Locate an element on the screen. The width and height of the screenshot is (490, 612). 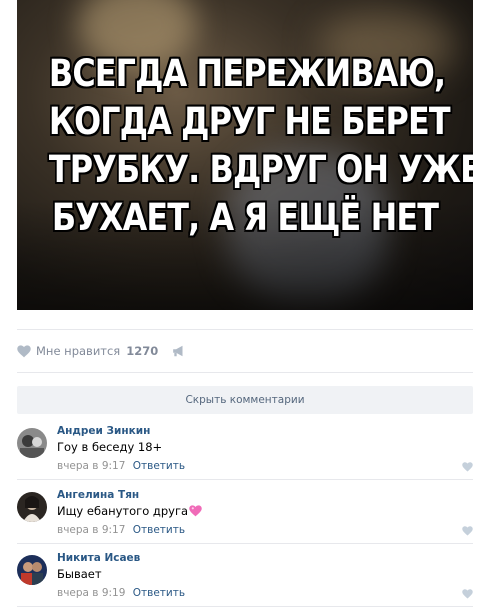
caption-line: ТРУБКУ. ВДРУГ ОН УЖЕ is located at coordinates (260, 169).